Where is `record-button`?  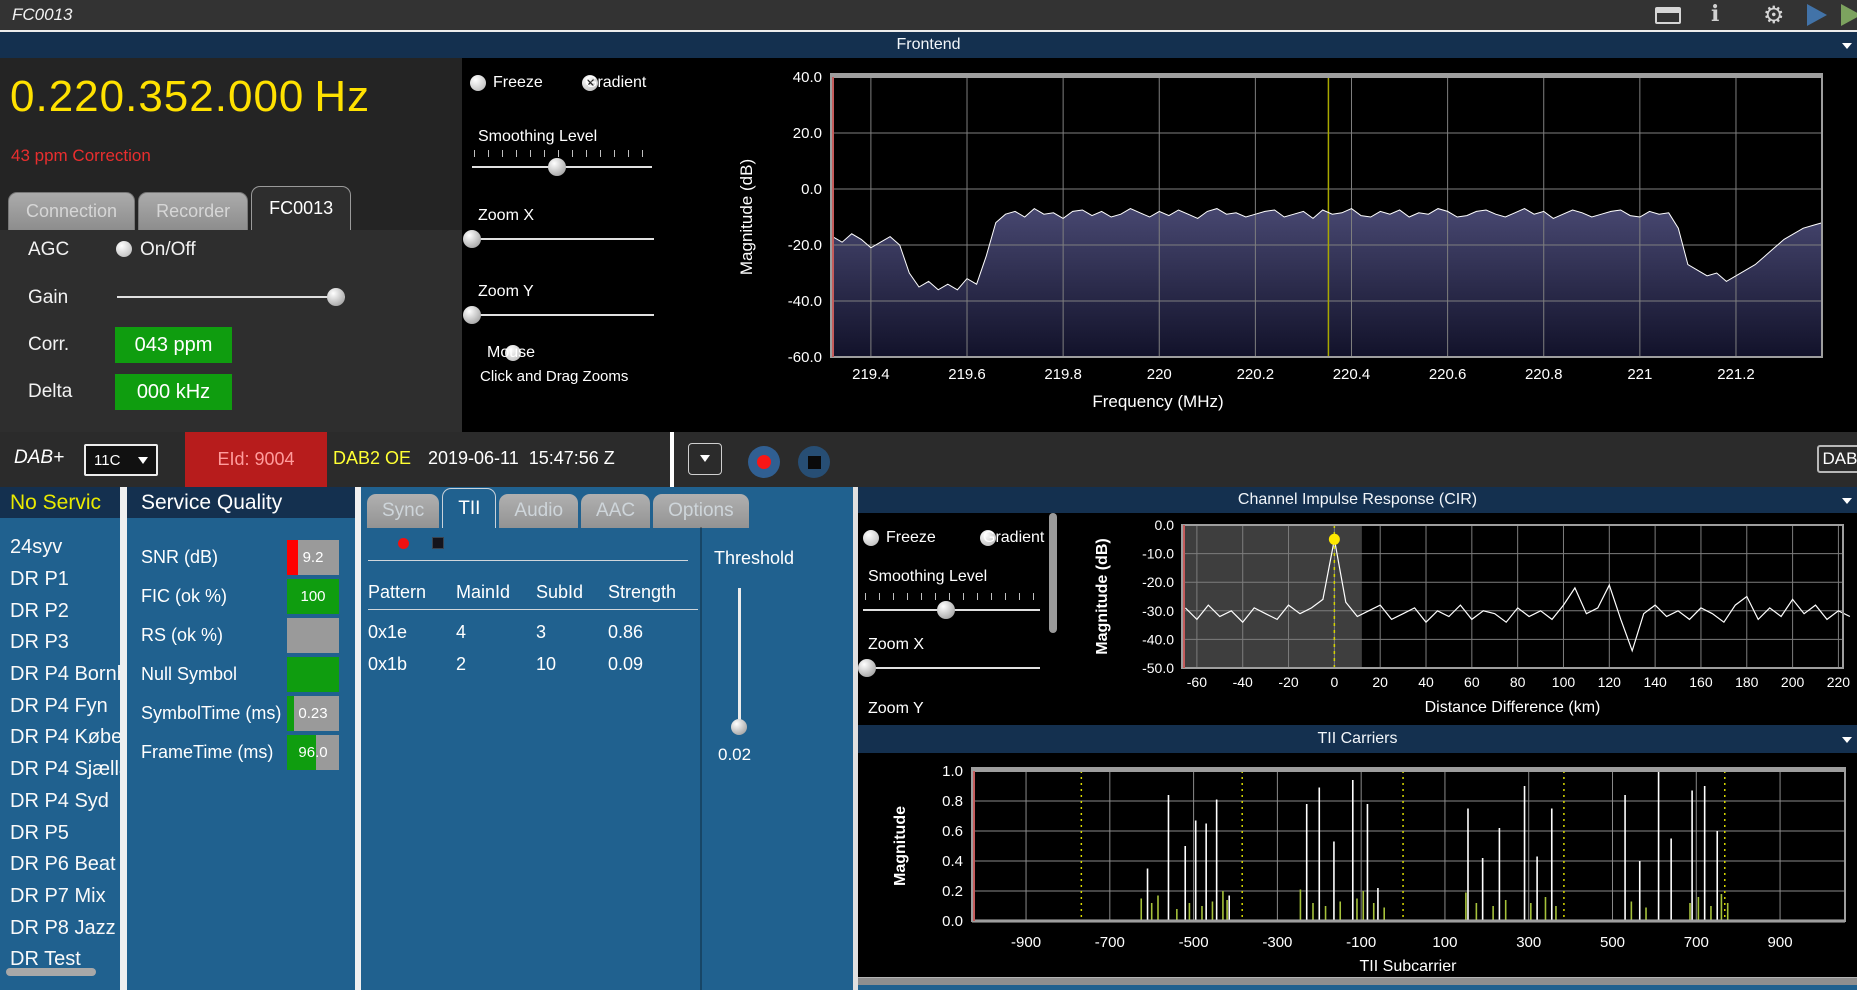
record-button is located at coordinates (764, 462).